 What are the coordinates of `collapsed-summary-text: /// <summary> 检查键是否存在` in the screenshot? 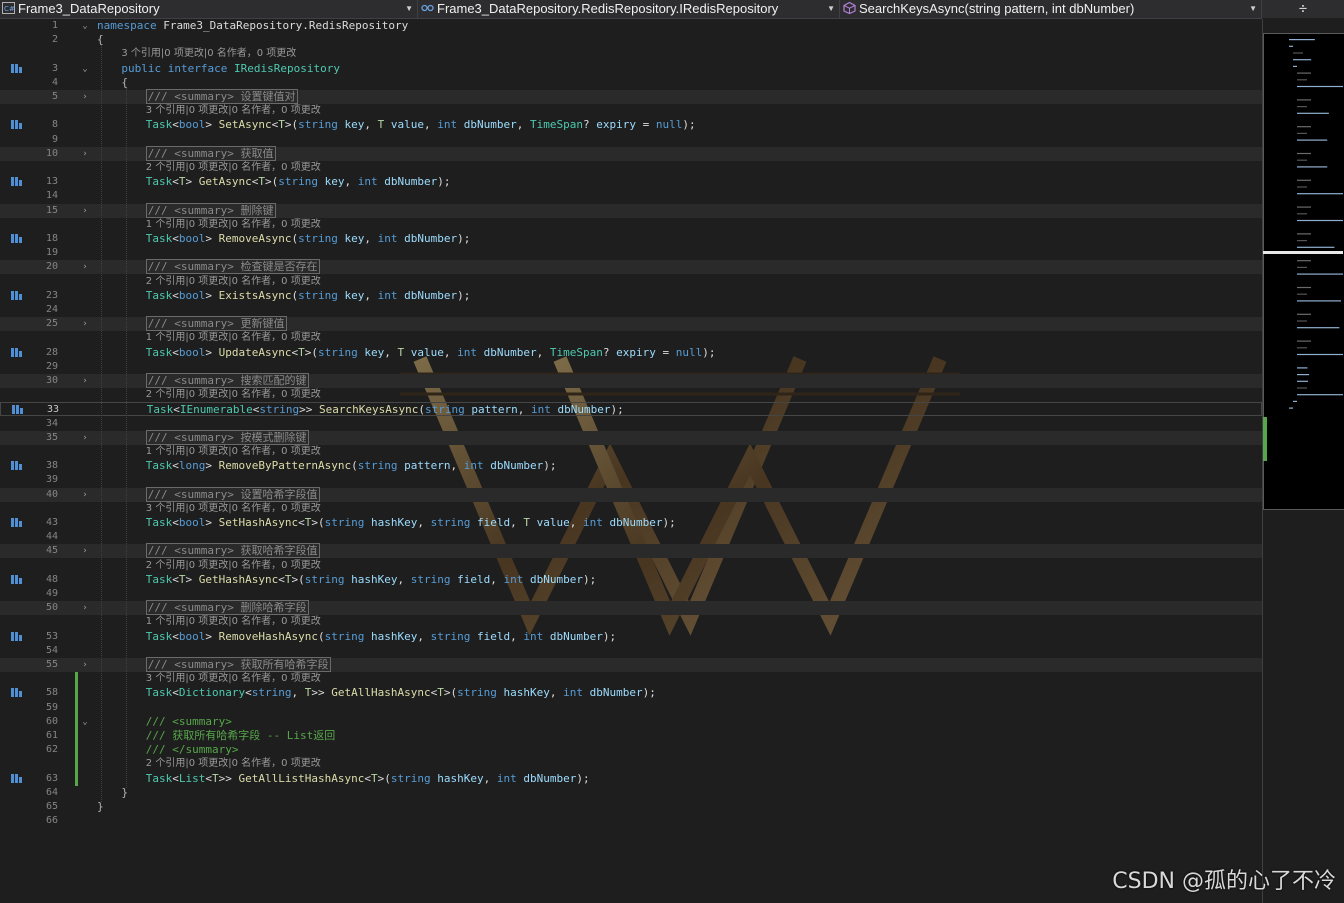 It's located at (232, 267).